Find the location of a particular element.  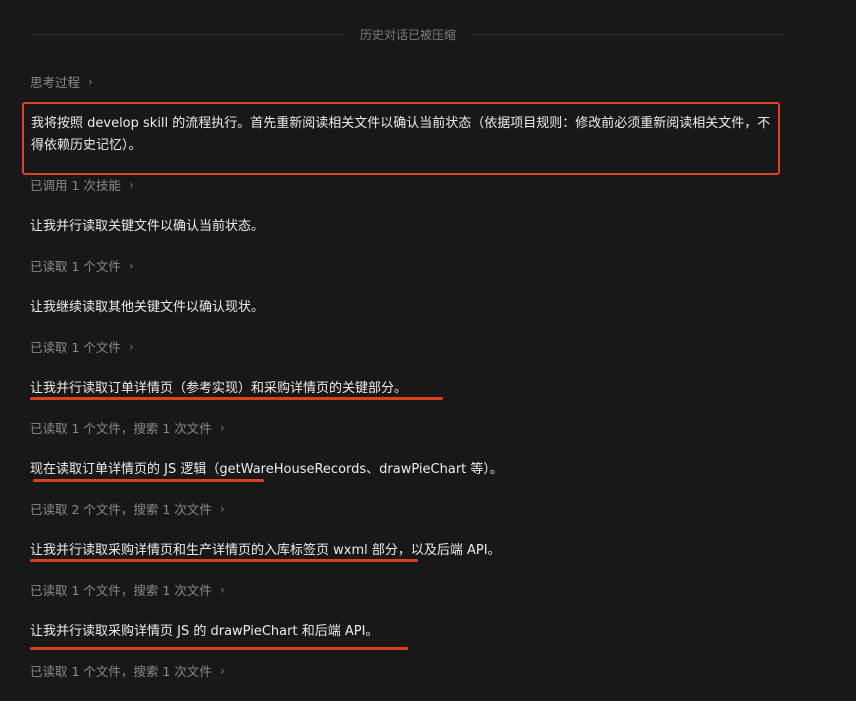

compressed-history-divider: 历史对话已被压缩 is located at coordinates (408, 34).